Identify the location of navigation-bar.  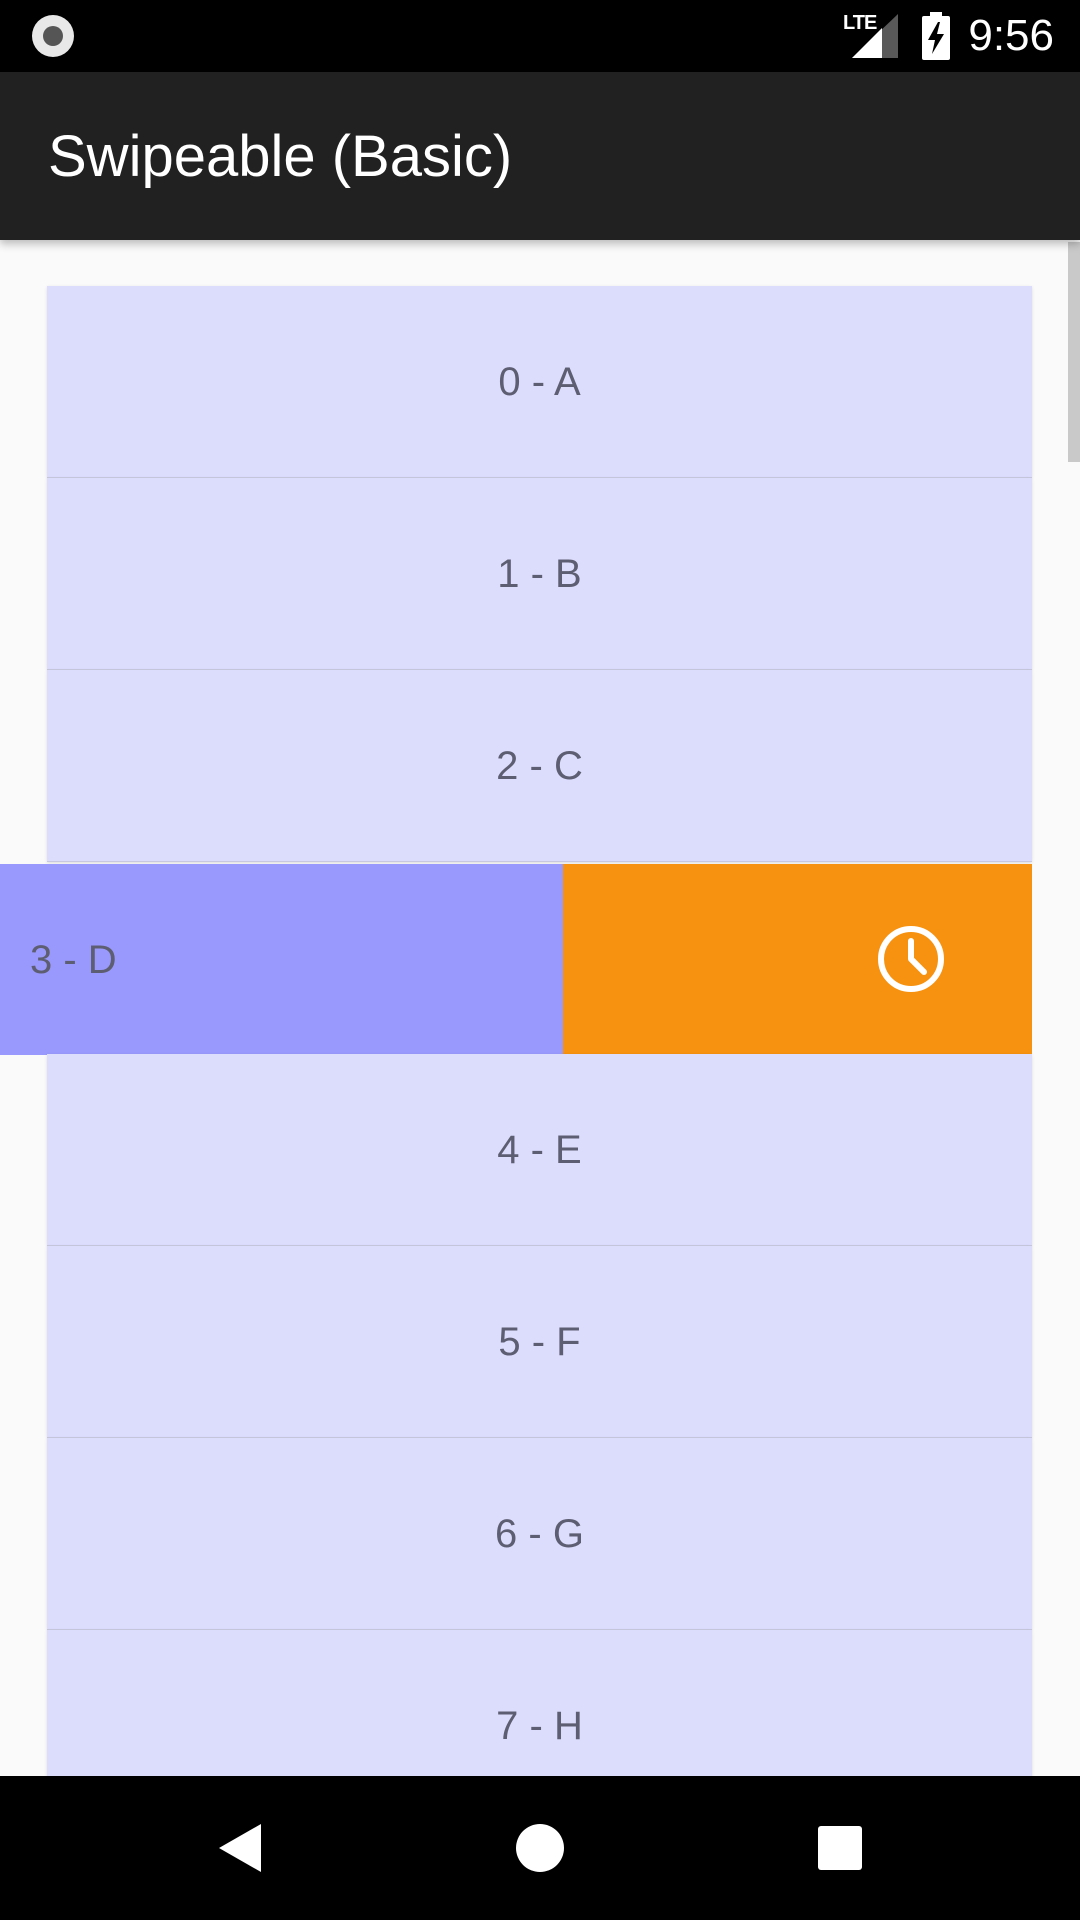
(540, 1848).